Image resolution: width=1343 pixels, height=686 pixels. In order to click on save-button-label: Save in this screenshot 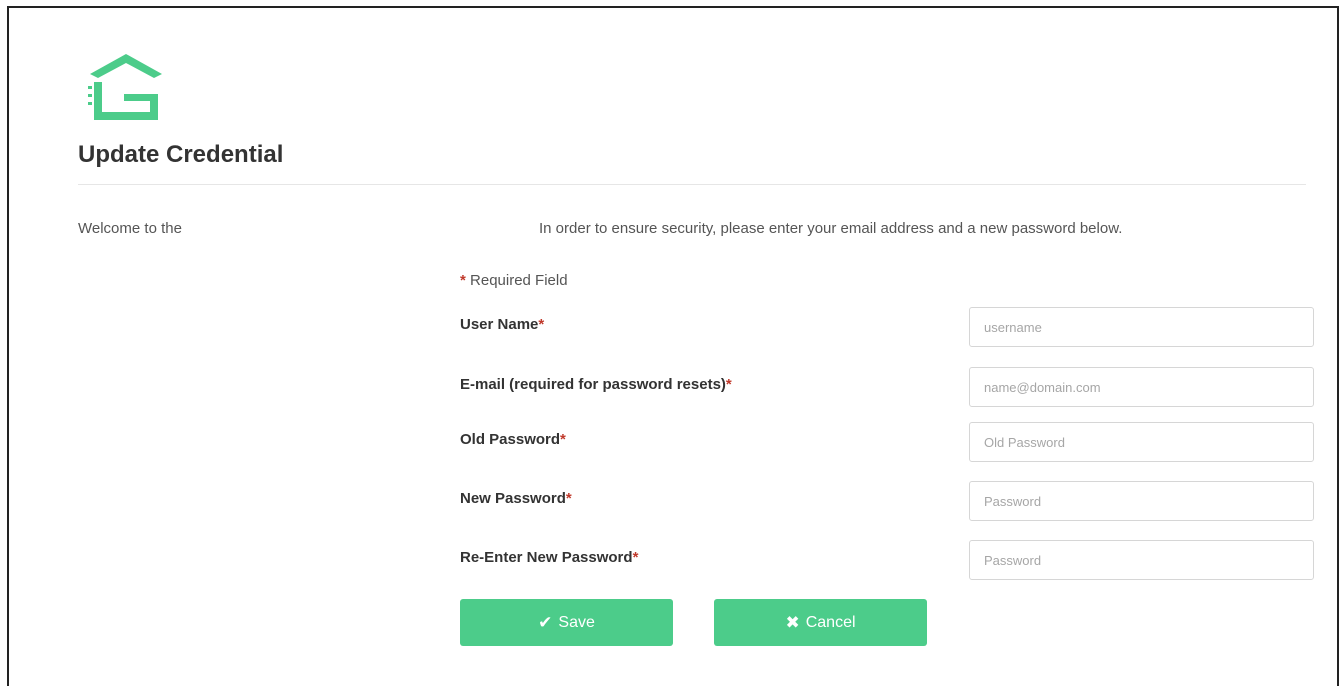, I will do `click(576, 622)`.